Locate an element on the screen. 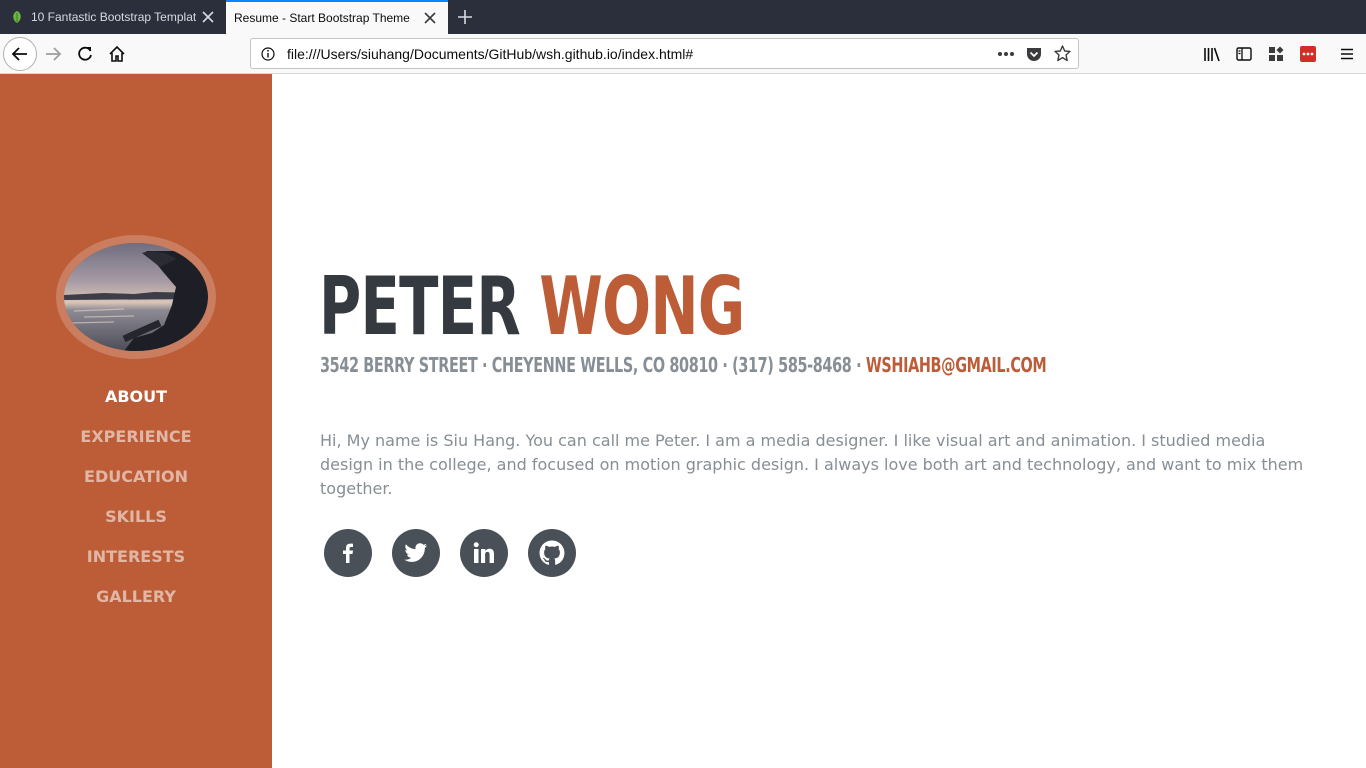 The image size is (1366, 768). menu-button is located at coordinates (1347, 54).